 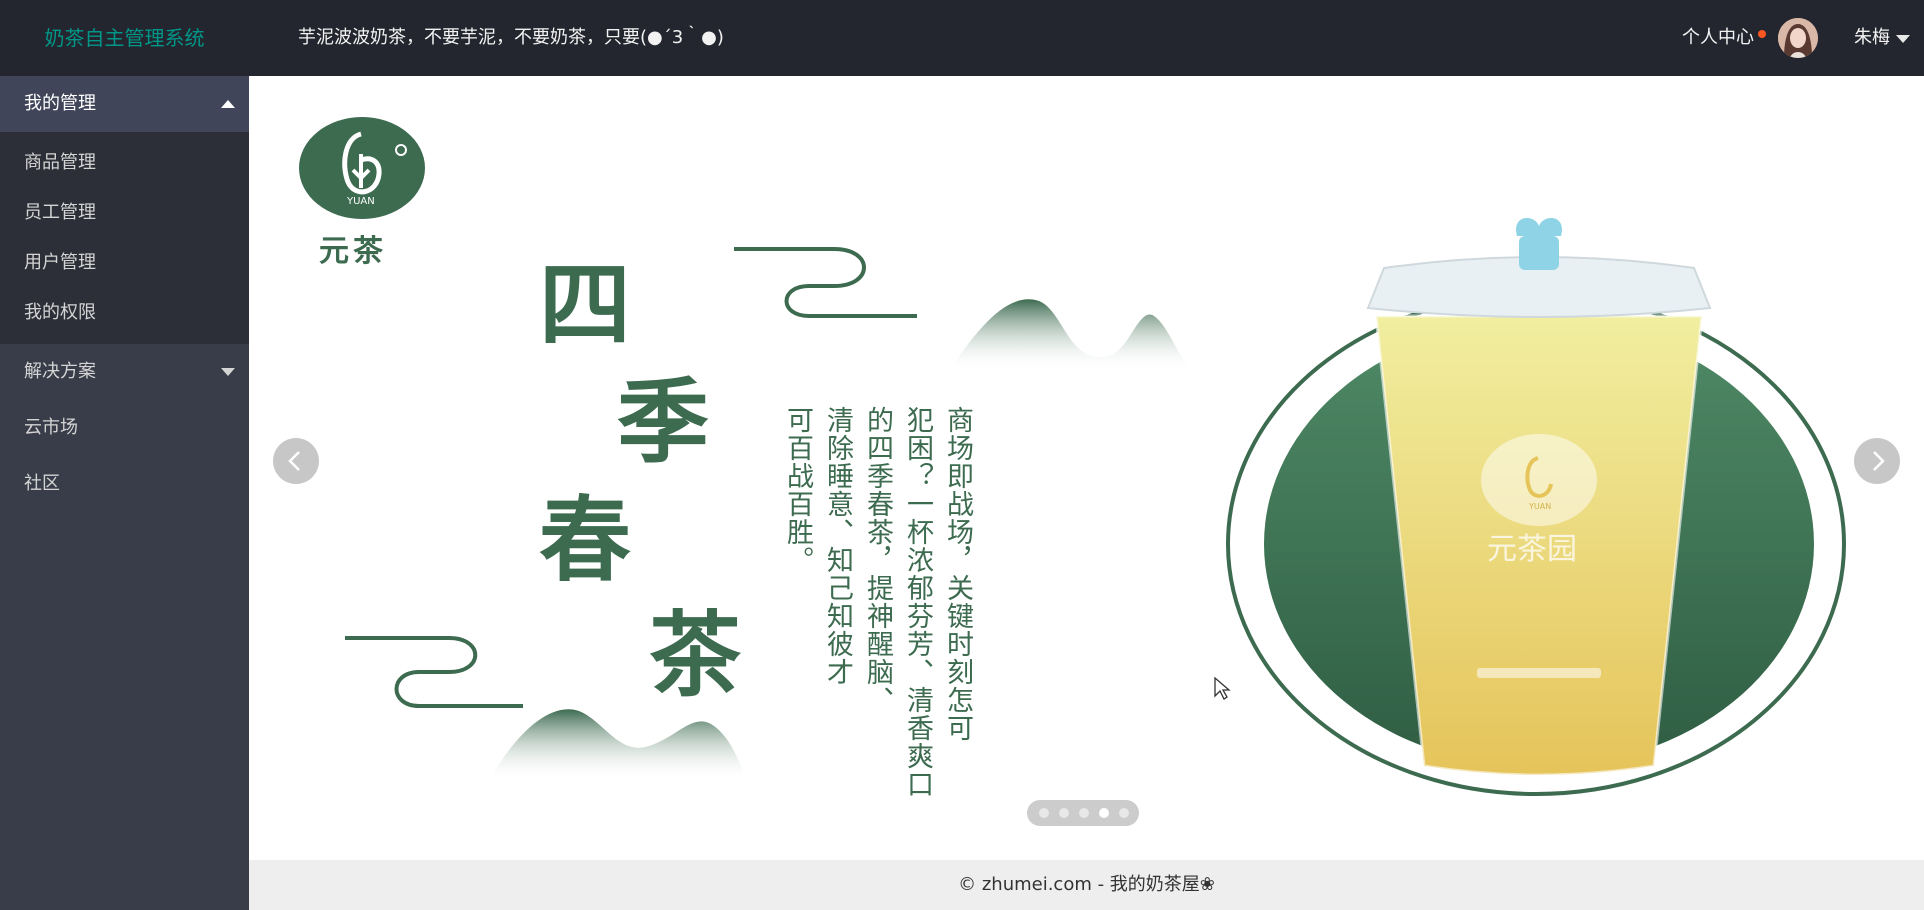 I want to click on slide-title-char: 四, so click(x=585, y=305).